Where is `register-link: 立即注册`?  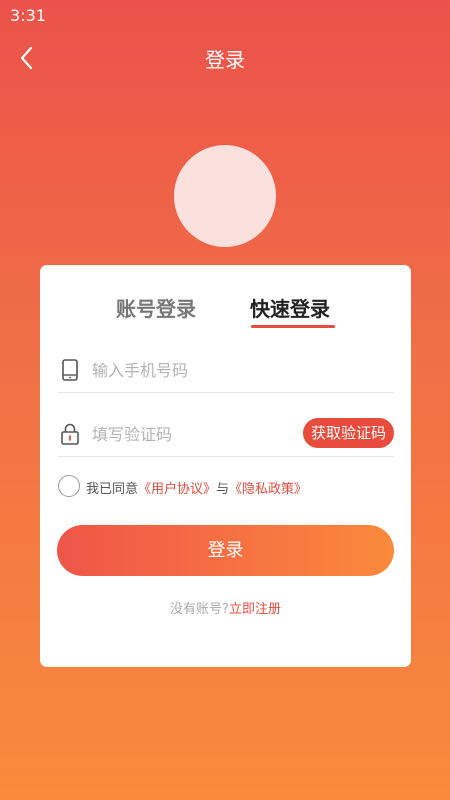
register-link: 立即注册 is located at coordinates (255, 609).